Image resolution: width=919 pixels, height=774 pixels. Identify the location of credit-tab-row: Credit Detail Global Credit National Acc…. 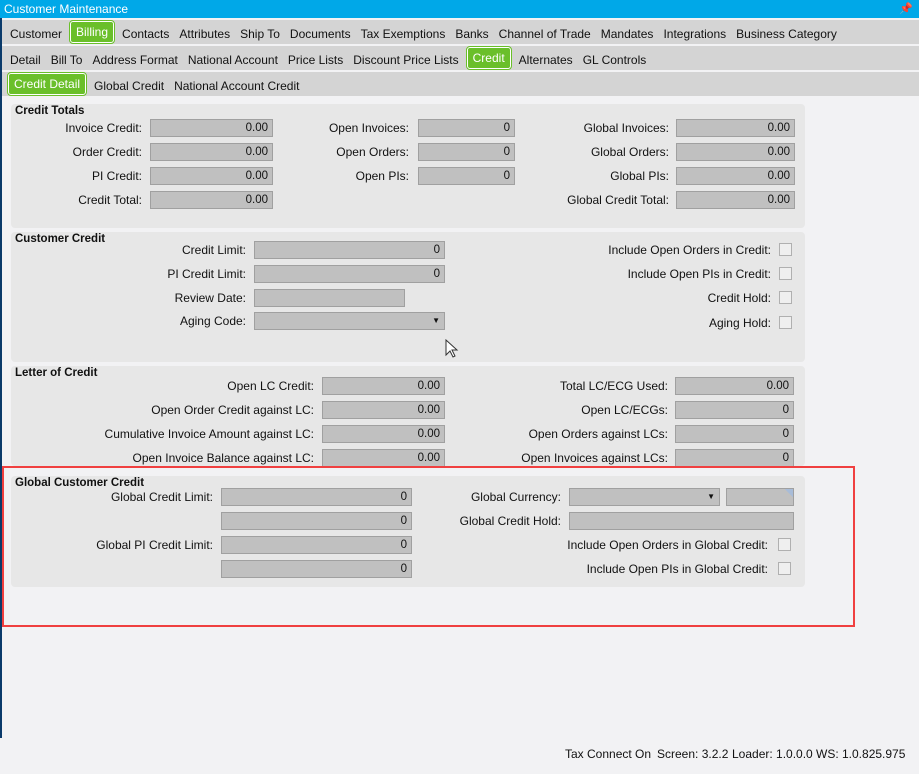
(460, 85).